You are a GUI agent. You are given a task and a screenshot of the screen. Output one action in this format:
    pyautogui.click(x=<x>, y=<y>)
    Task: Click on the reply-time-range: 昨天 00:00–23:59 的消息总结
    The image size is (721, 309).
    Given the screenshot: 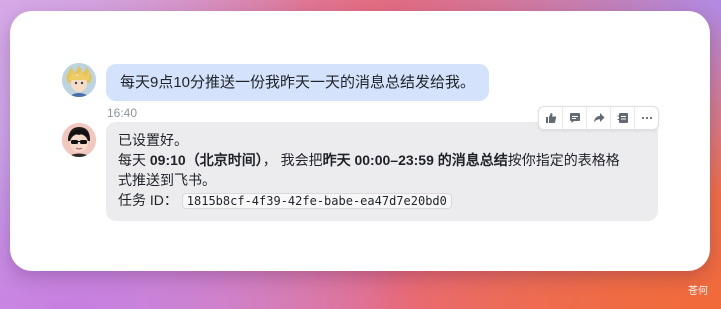 What is the action you would take?
    pyautogui.click(x=415, y=160)
    